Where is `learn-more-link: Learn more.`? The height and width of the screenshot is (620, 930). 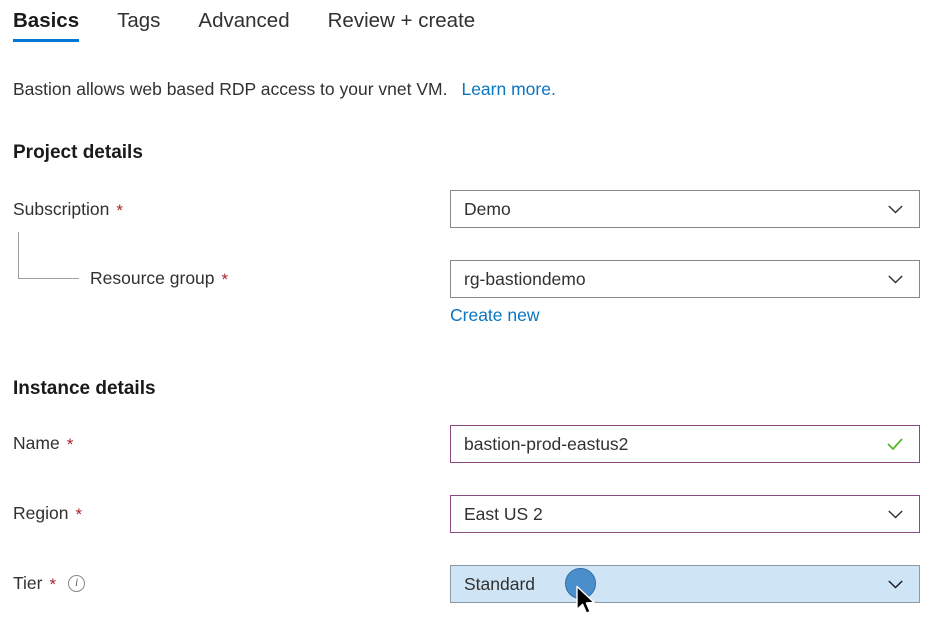 learn-more-link: Learn more. is located at coordinates (508, 89).